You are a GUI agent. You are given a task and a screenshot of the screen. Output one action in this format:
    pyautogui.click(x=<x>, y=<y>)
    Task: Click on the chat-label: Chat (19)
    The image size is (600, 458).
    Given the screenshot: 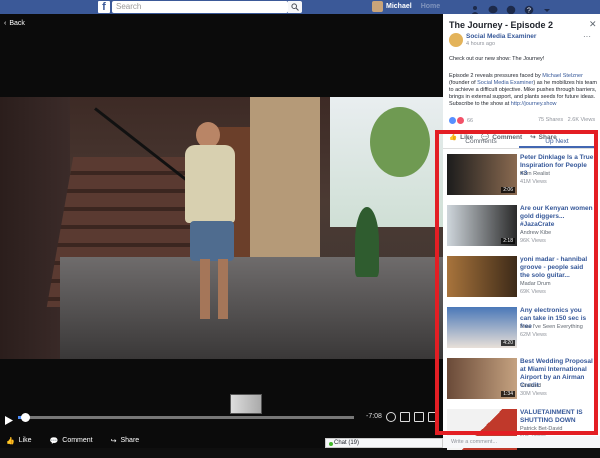 What is the action you would take?
    pyautogui.click(x=347, y=443)
    